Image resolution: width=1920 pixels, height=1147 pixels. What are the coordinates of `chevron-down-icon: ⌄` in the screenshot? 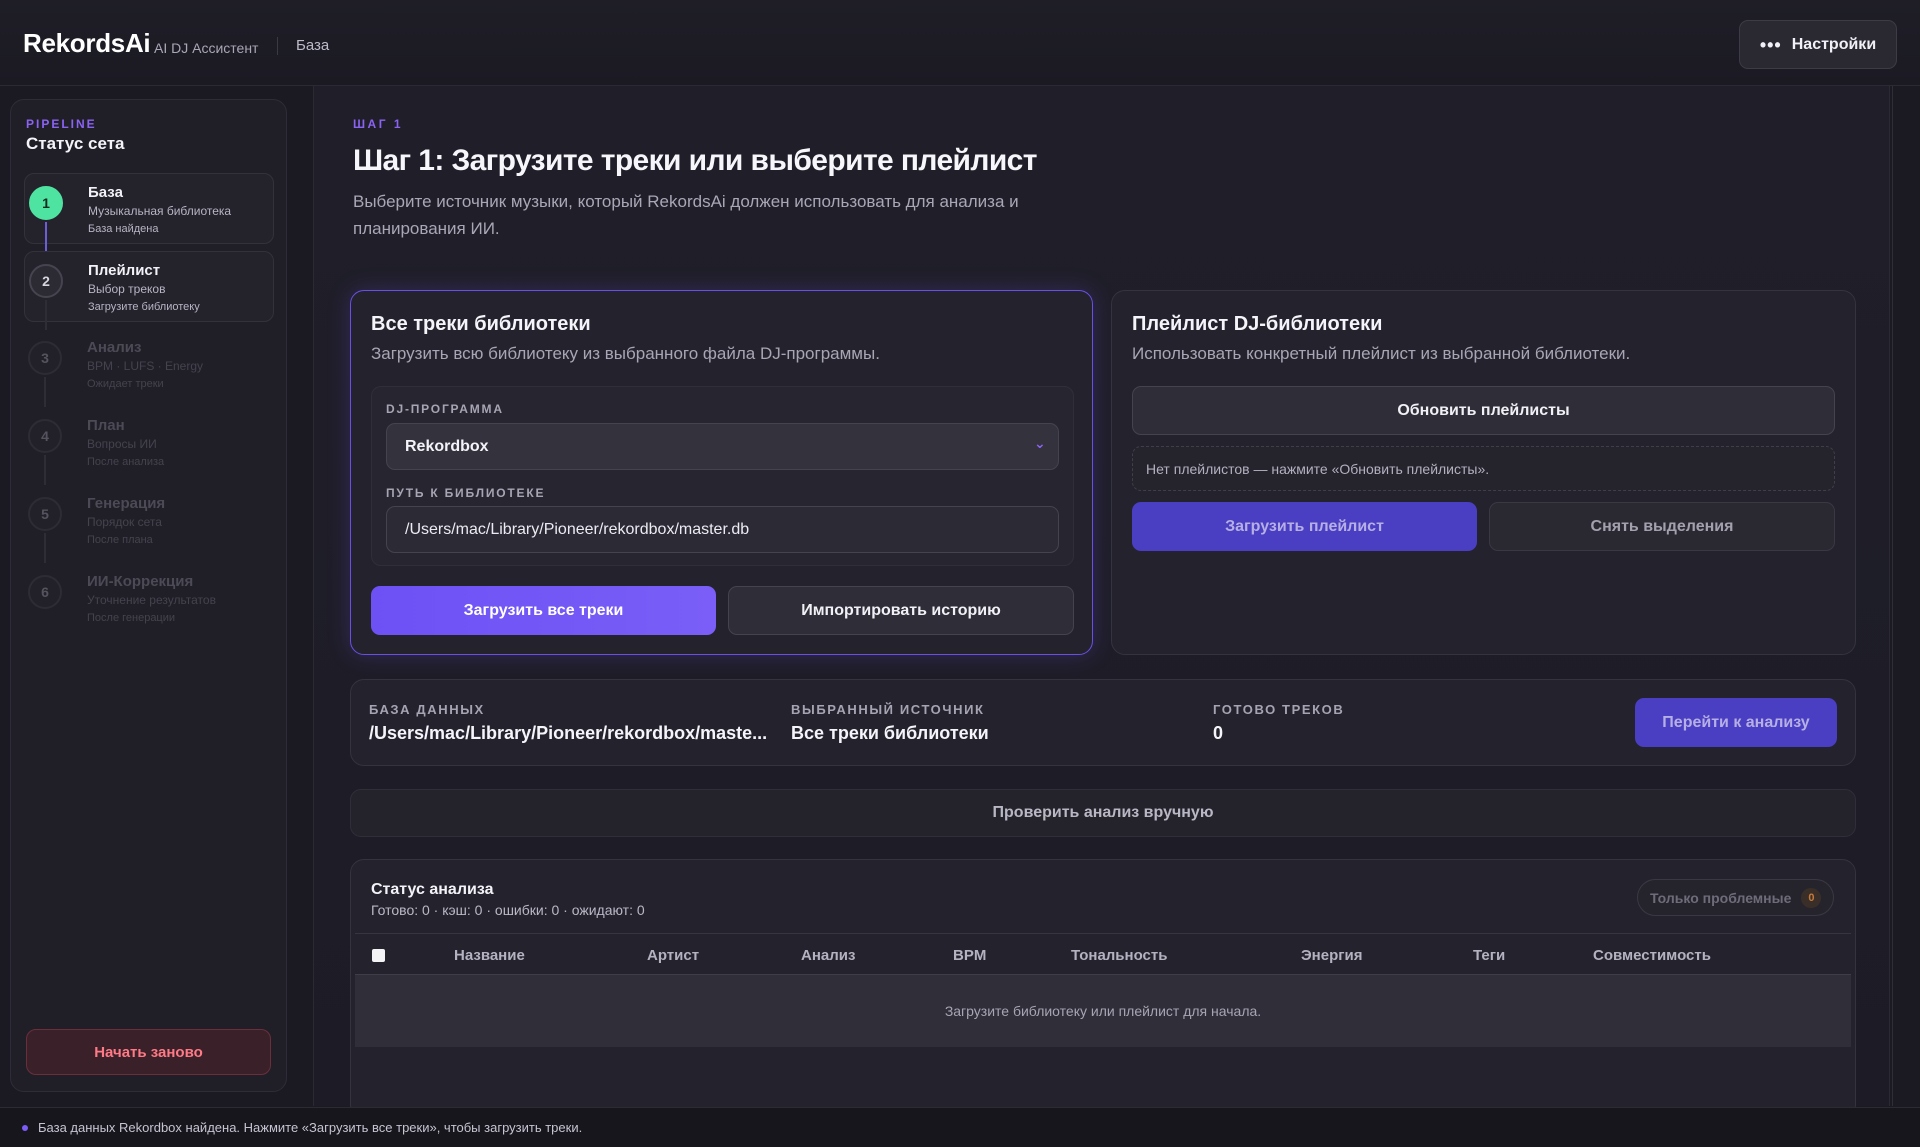 It's located at (1040, 443).